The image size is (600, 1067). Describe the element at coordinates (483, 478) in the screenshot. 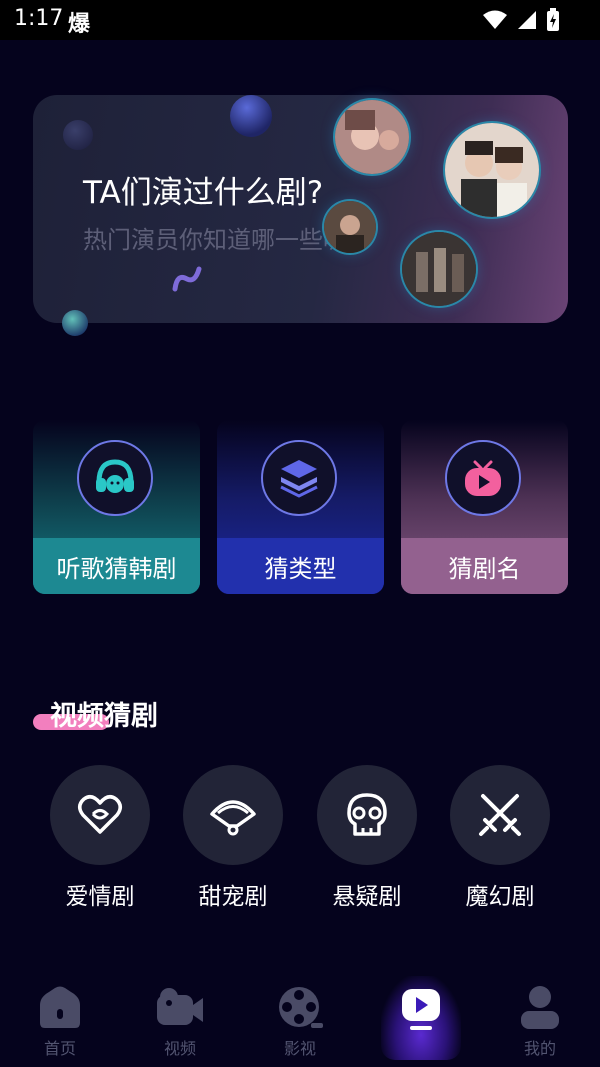

I see `tv-play-icon` at that location.